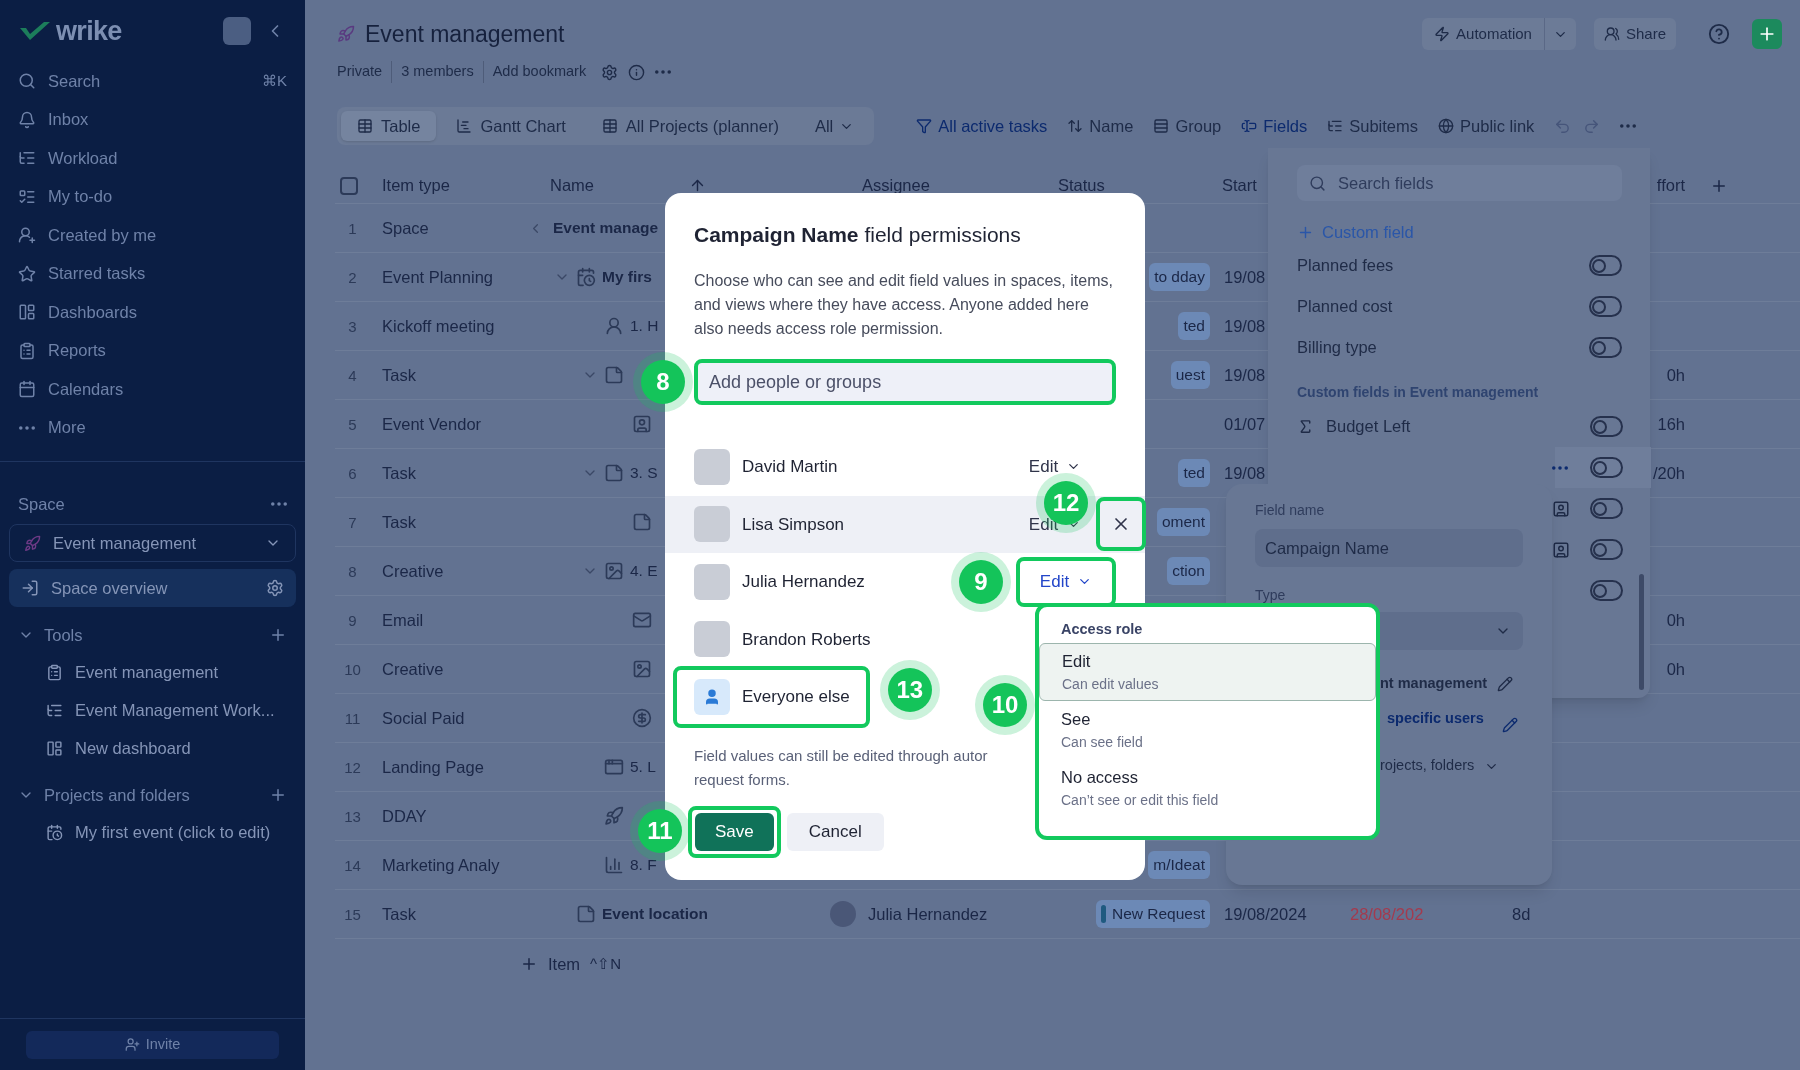  Describe the element at coordinates (793, 524) in the screenshot. I see `person-name: Lisa Simpson` at that location.